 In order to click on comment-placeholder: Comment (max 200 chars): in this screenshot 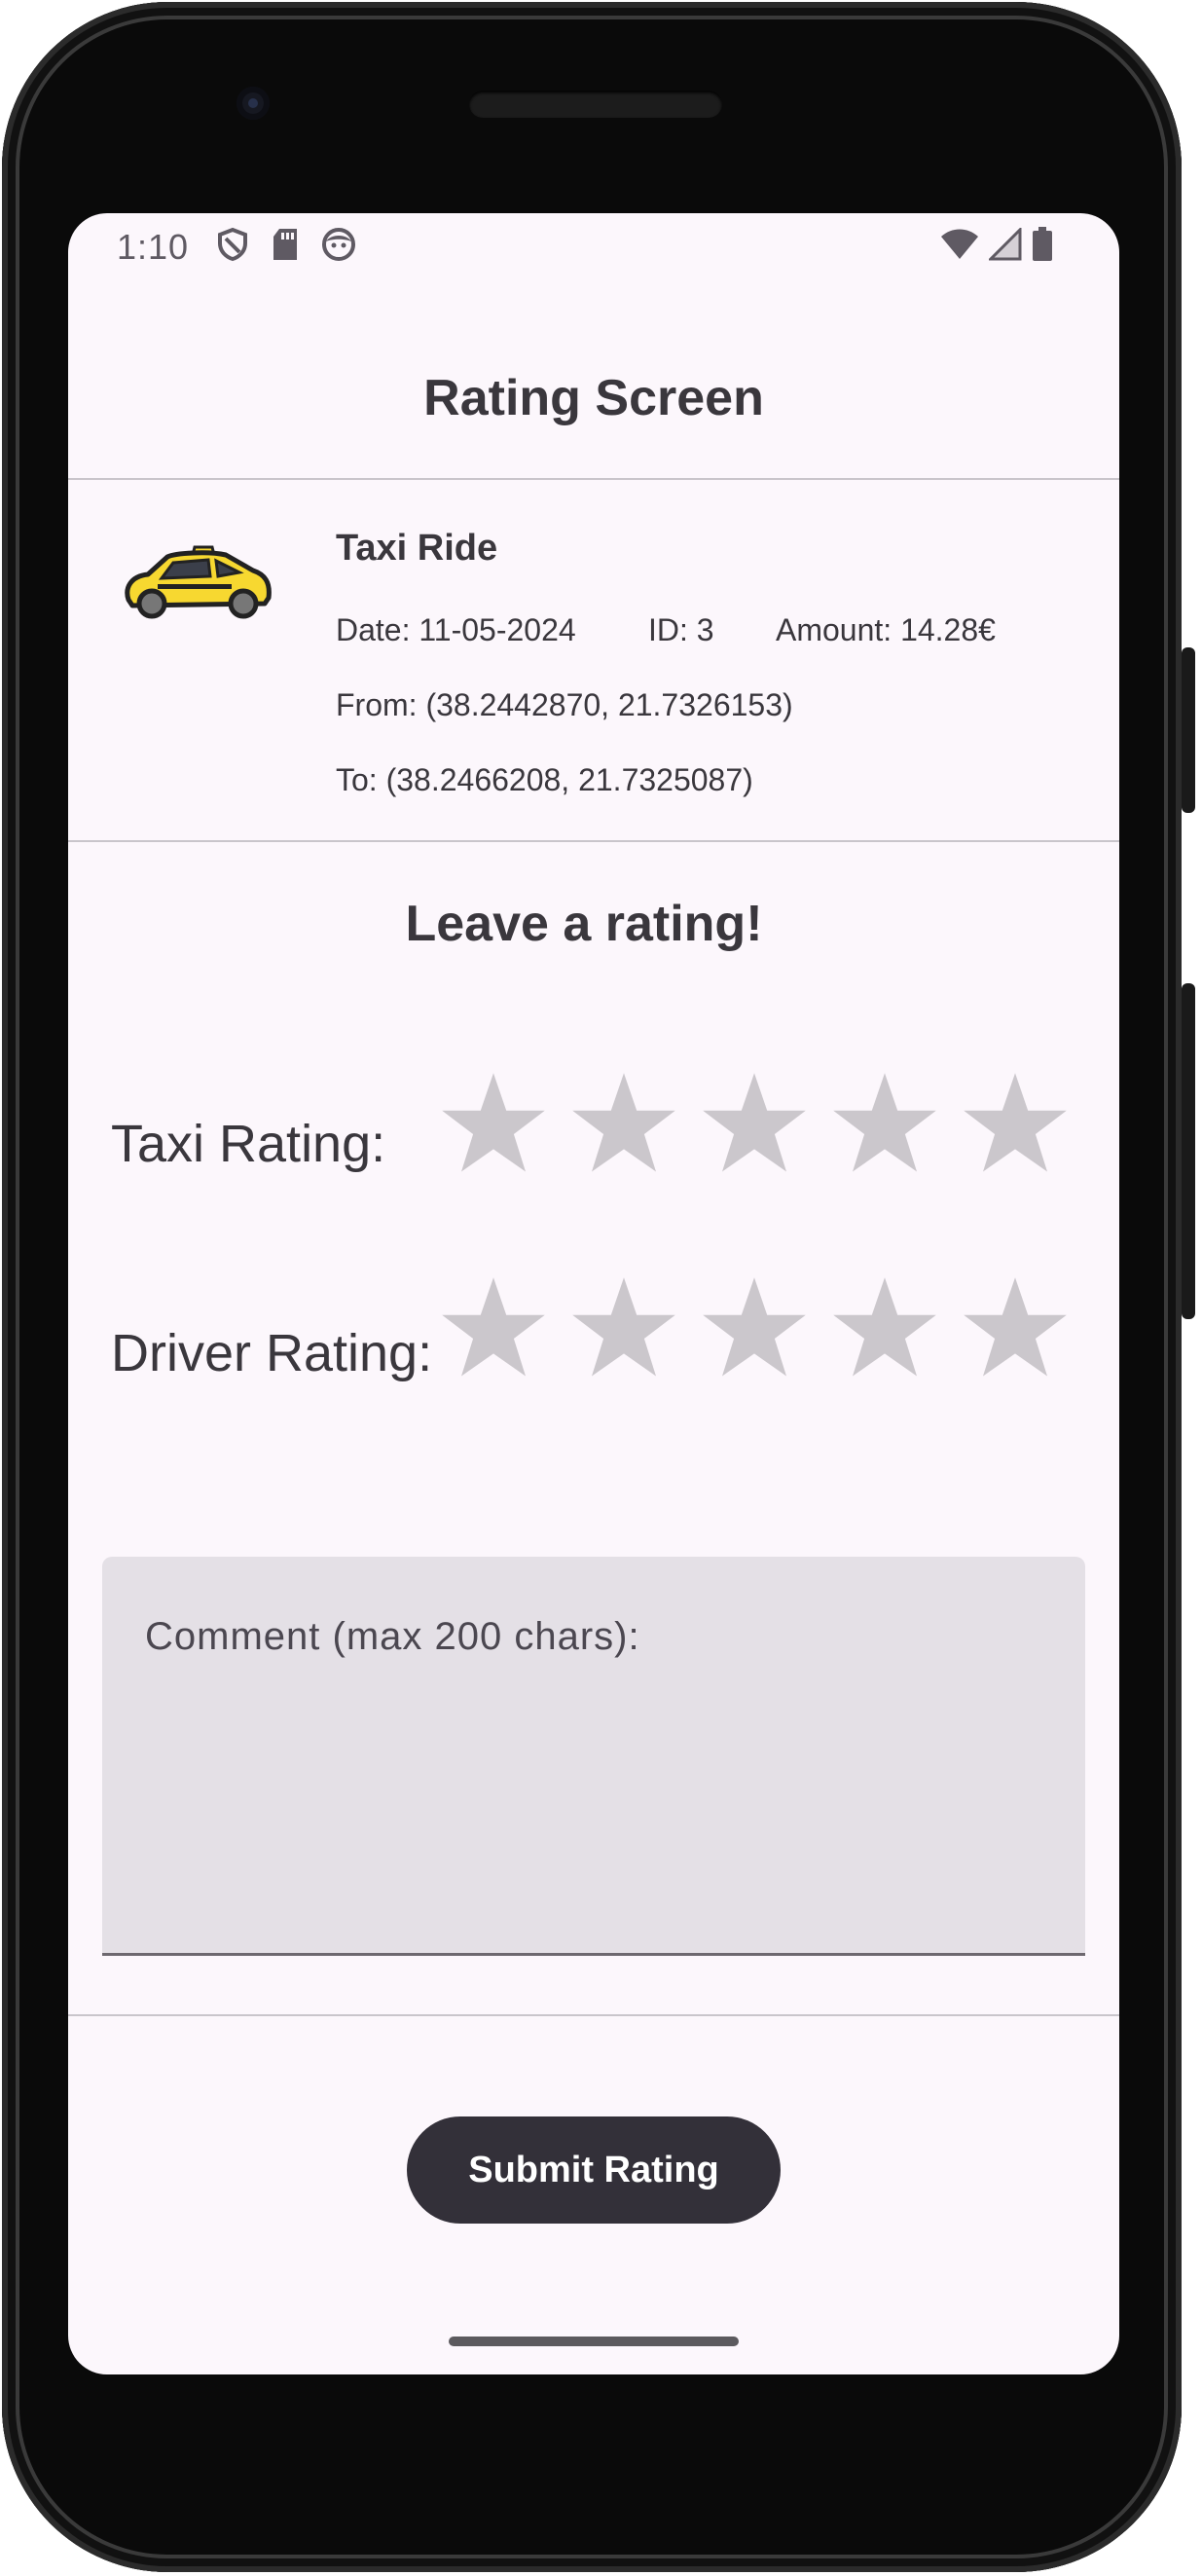, I will do `click(392, 1636)`.